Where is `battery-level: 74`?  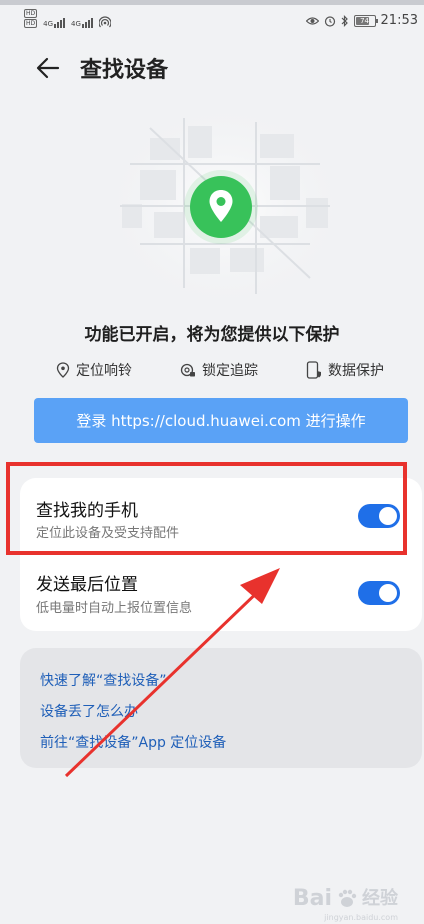
battery-level: 74 is located at coordinates (364, 20).